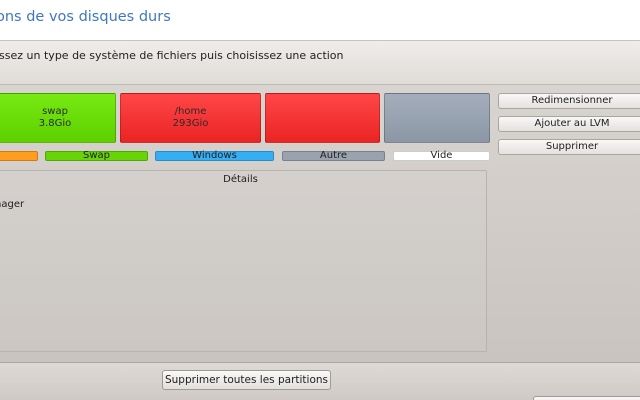  I want to click on details-title: Détails, so click(240, 179).